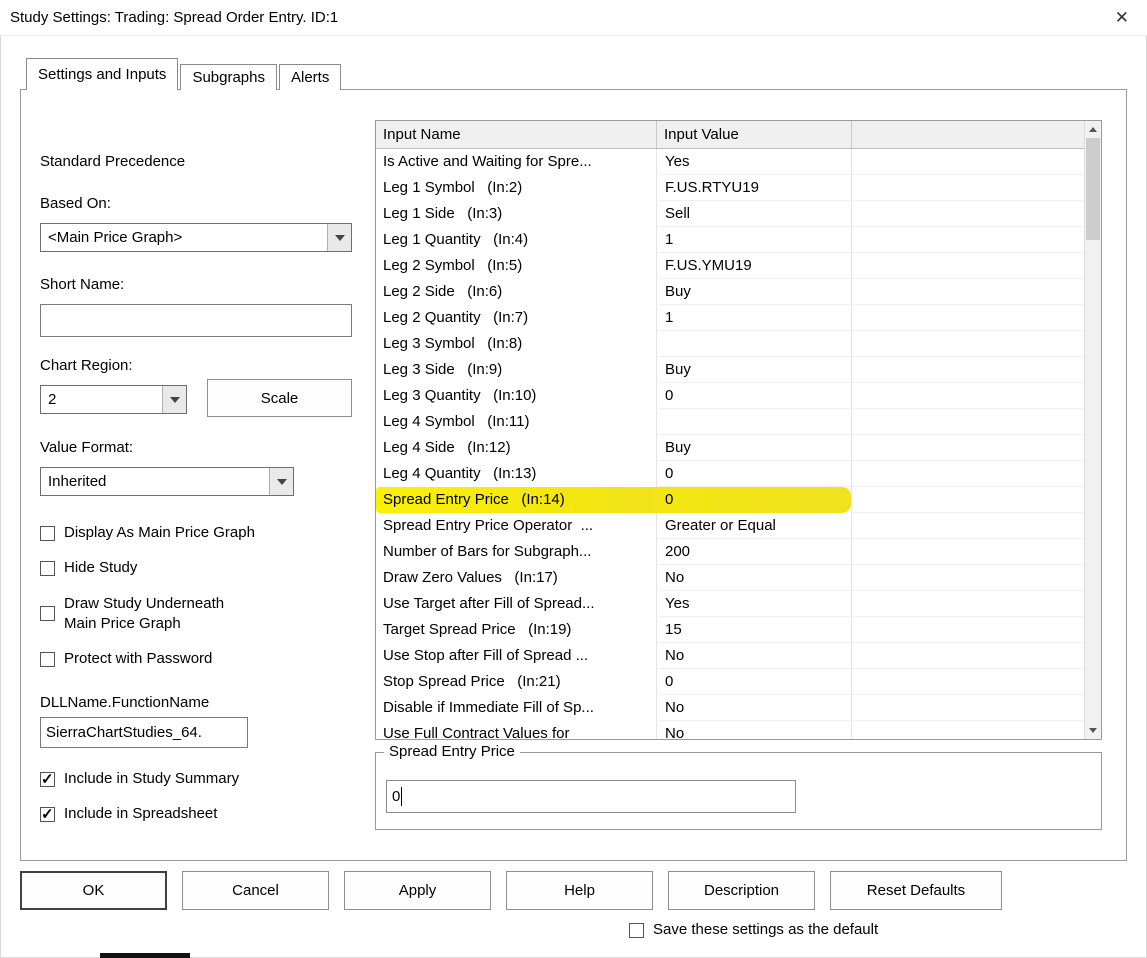  What do you see at coordinates (402, 796) in the screenshot?
I see `text-caret` at bounding box center [402, 796].